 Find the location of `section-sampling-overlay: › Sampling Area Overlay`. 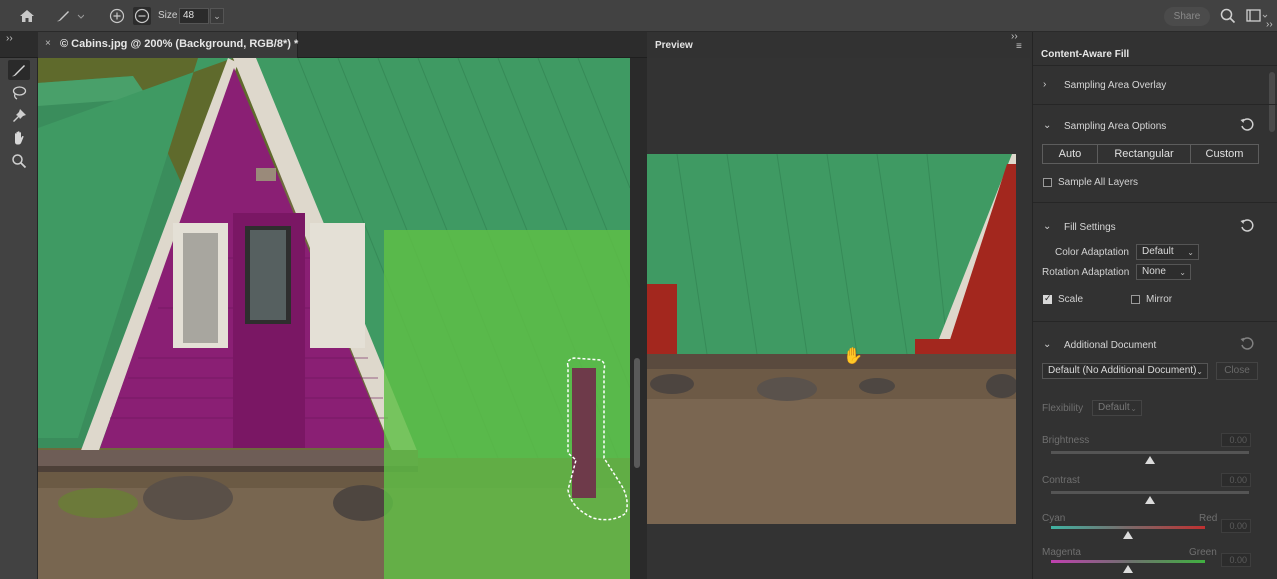

section-sampling-overlay: › Sampling Area Overlay is located at coordinates (1155, 86).